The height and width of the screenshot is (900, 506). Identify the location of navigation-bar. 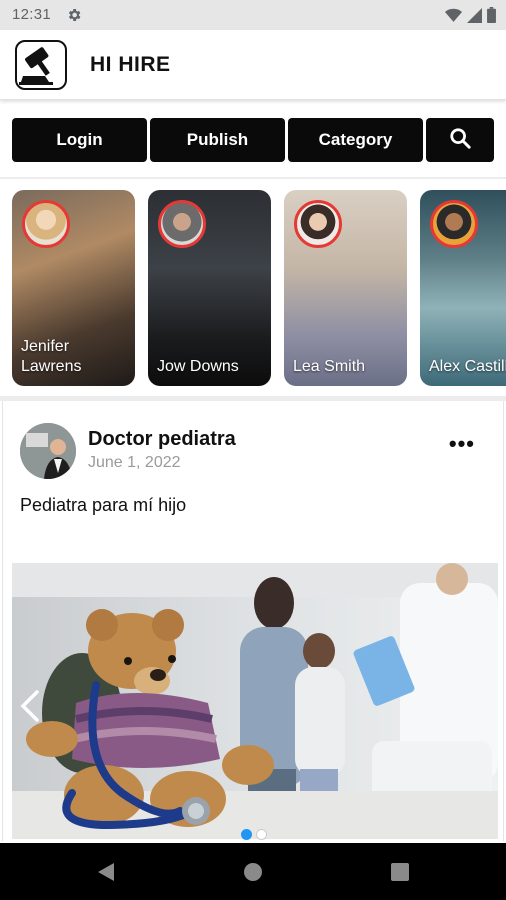
(253, 871).